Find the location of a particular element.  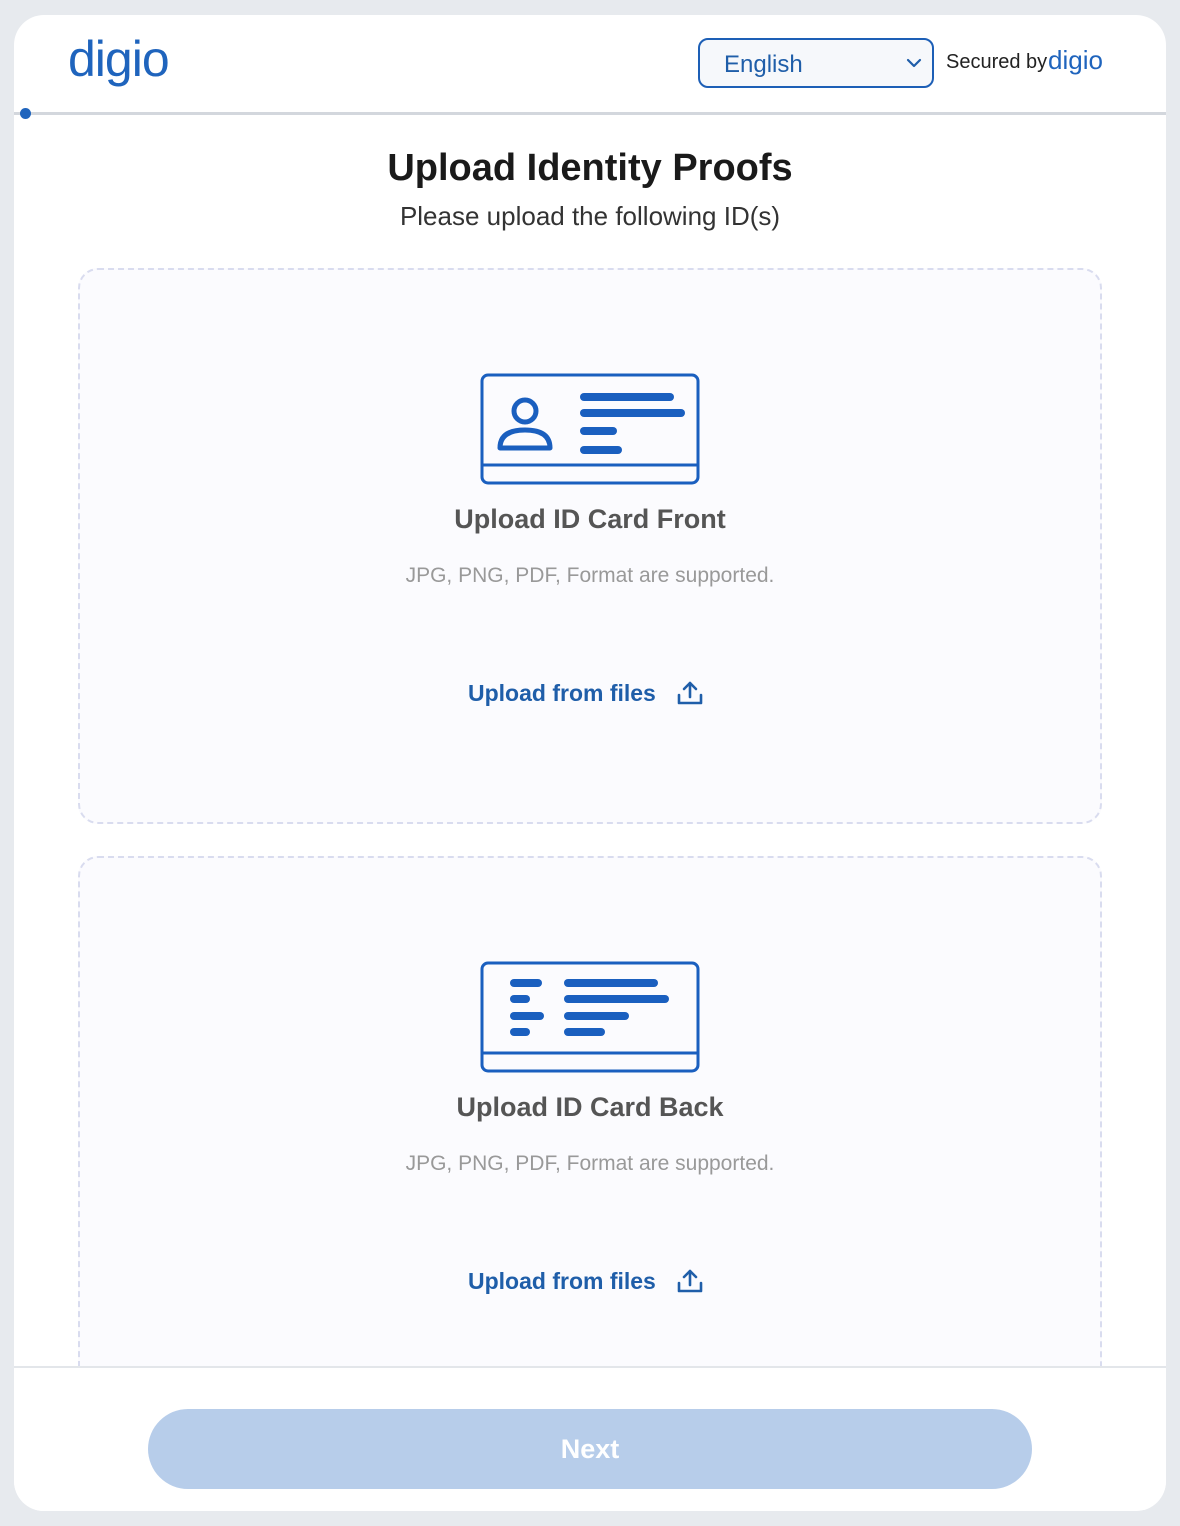

language-select: English is located at coordinates (816, 63).